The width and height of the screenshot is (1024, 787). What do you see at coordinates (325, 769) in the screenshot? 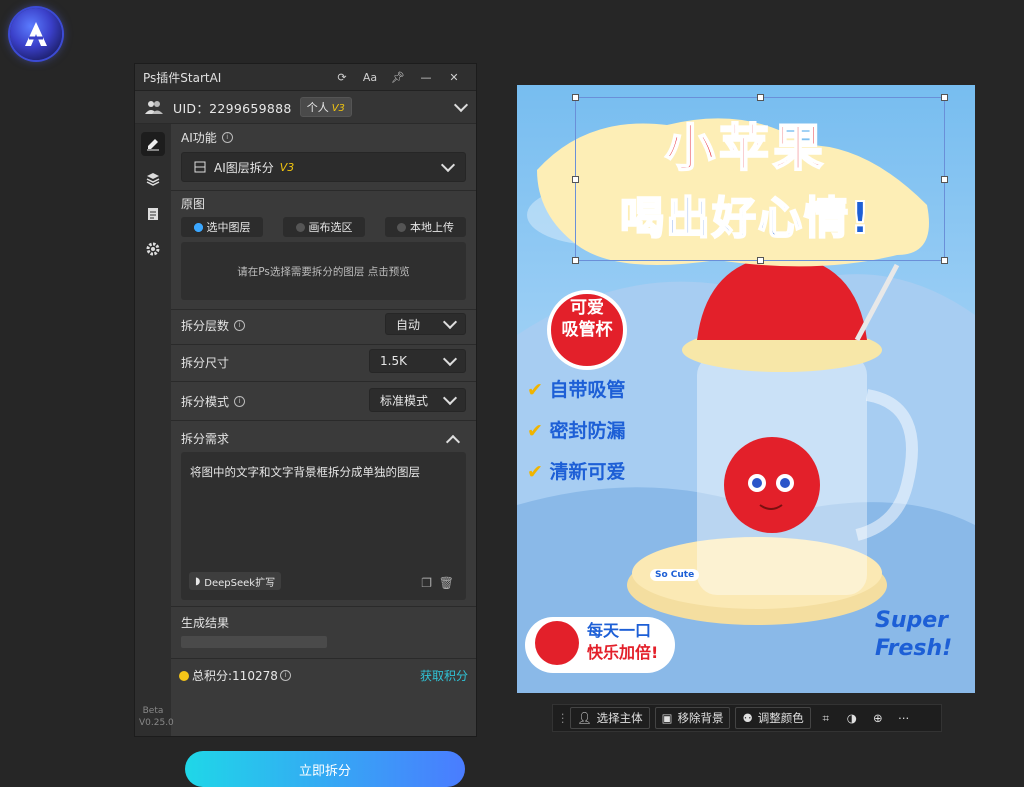
I see `split-now-button: 立即拆分` at bounding box center [325, 769].